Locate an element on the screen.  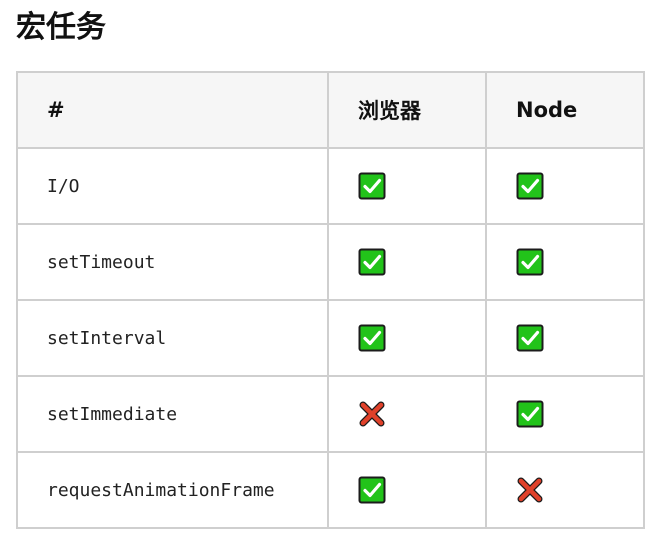
table-row: setImmediate is located at coordinates (330, 414).